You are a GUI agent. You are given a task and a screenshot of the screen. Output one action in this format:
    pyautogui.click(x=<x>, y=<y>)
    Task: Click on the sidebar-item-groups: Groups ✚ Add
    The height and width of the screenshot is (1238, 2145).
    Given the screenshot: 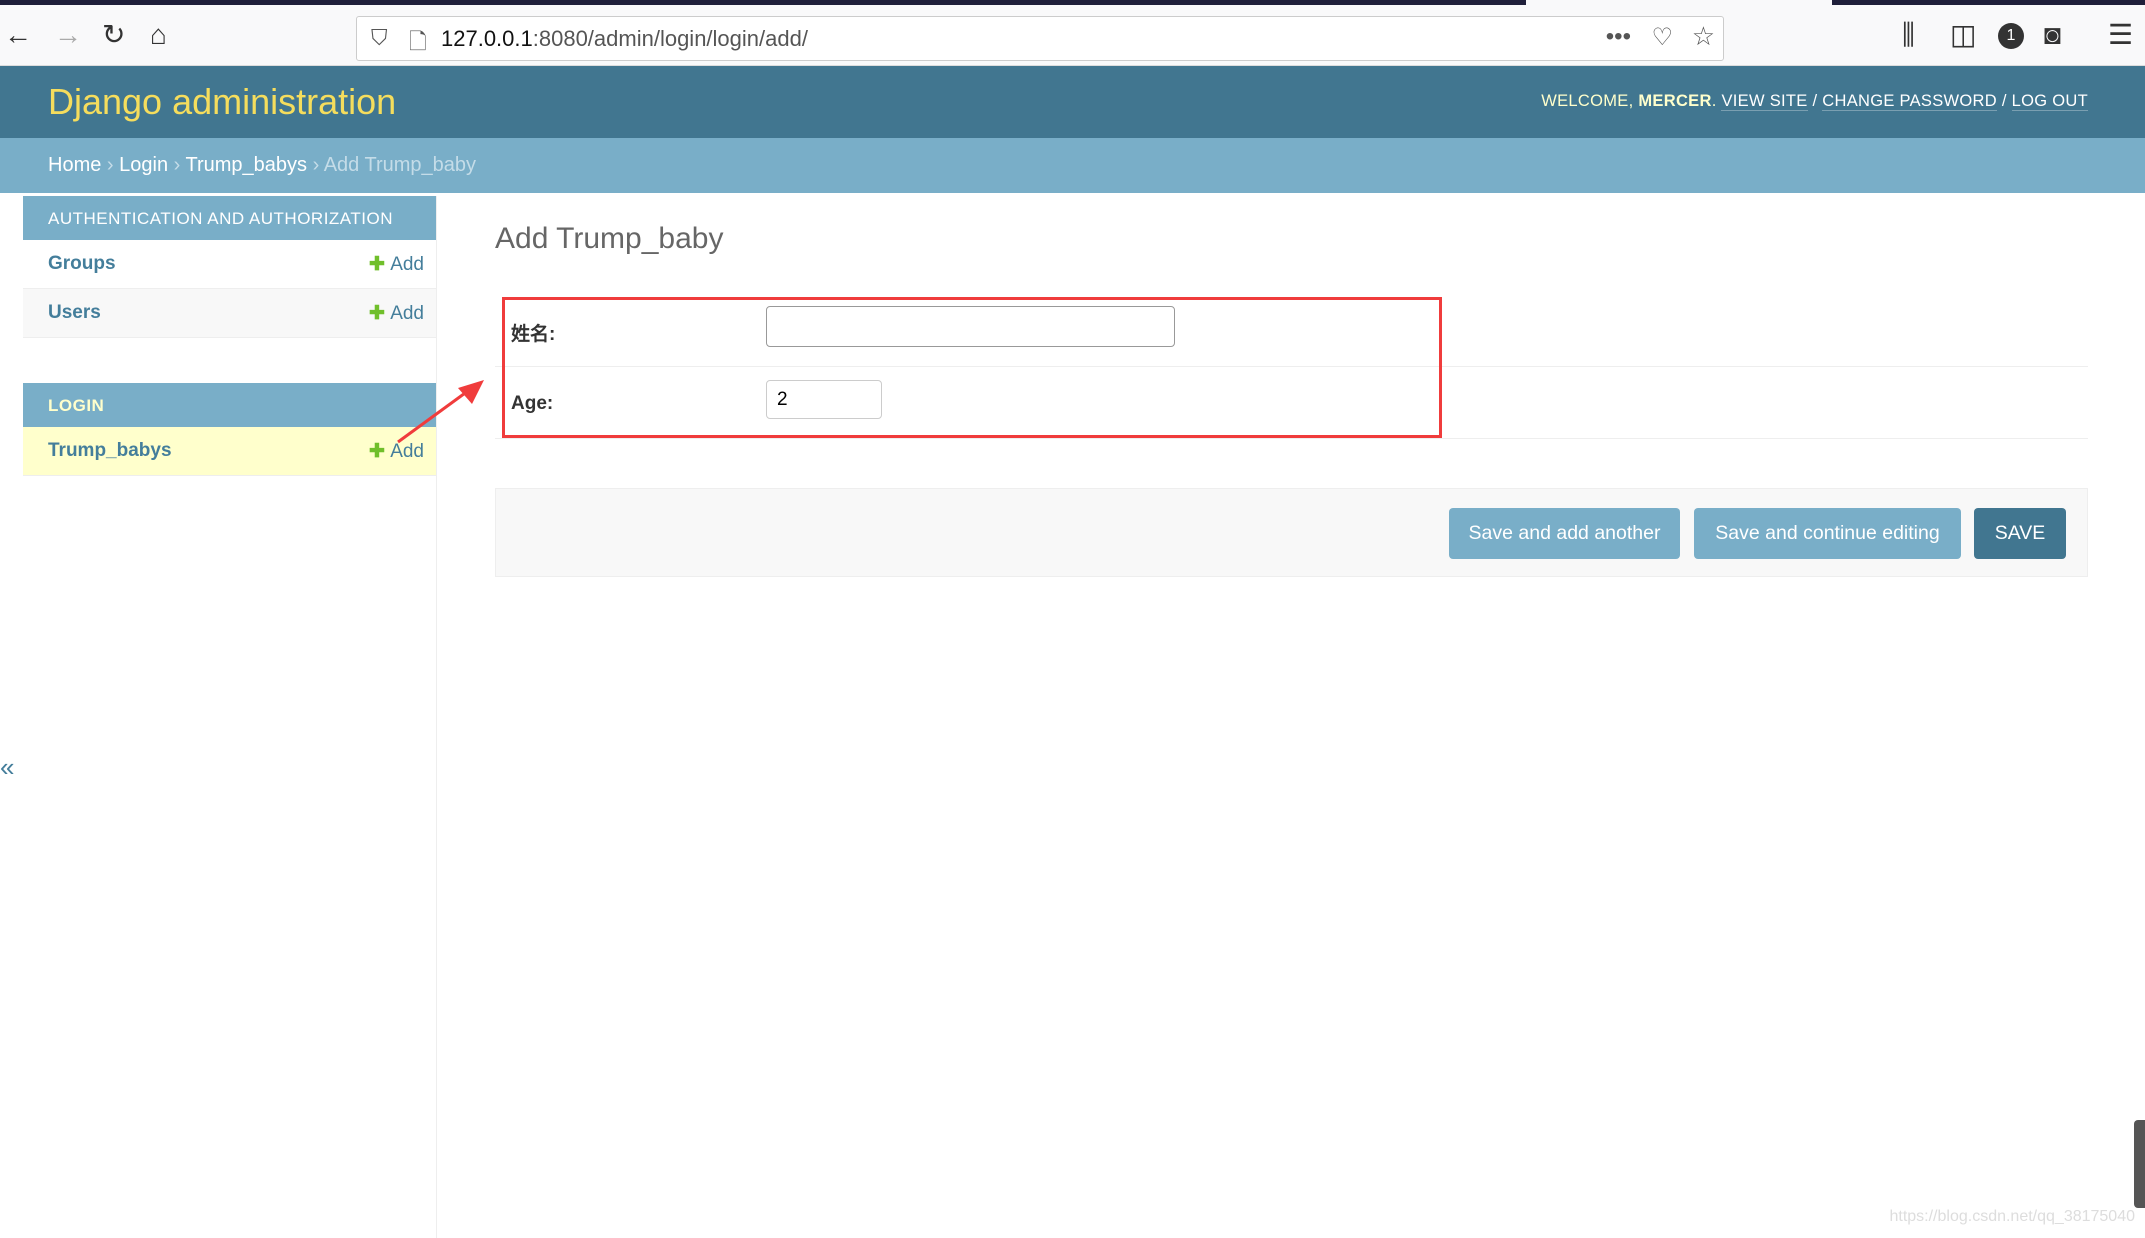 What is the action you would take?
    pyautogui.click(x=229, y=264)
    